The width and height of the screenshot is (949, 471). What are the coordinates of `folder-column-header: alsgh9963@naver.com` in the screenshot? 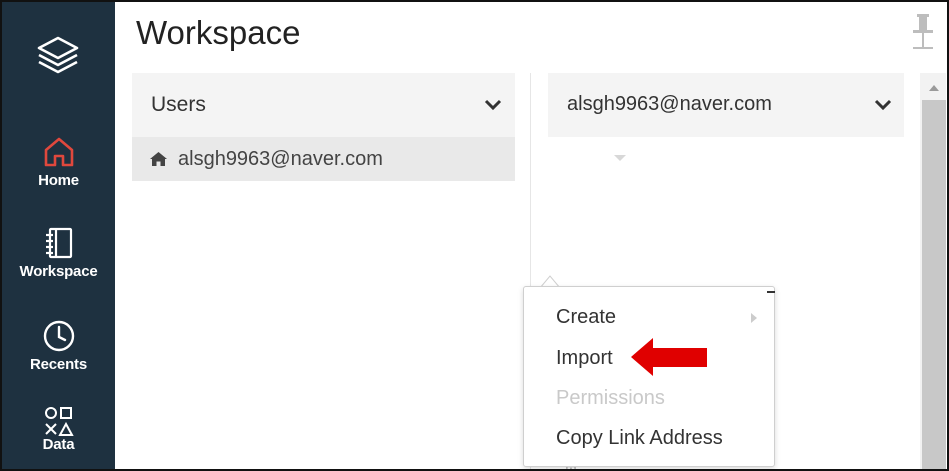 It's located at (726, 105).